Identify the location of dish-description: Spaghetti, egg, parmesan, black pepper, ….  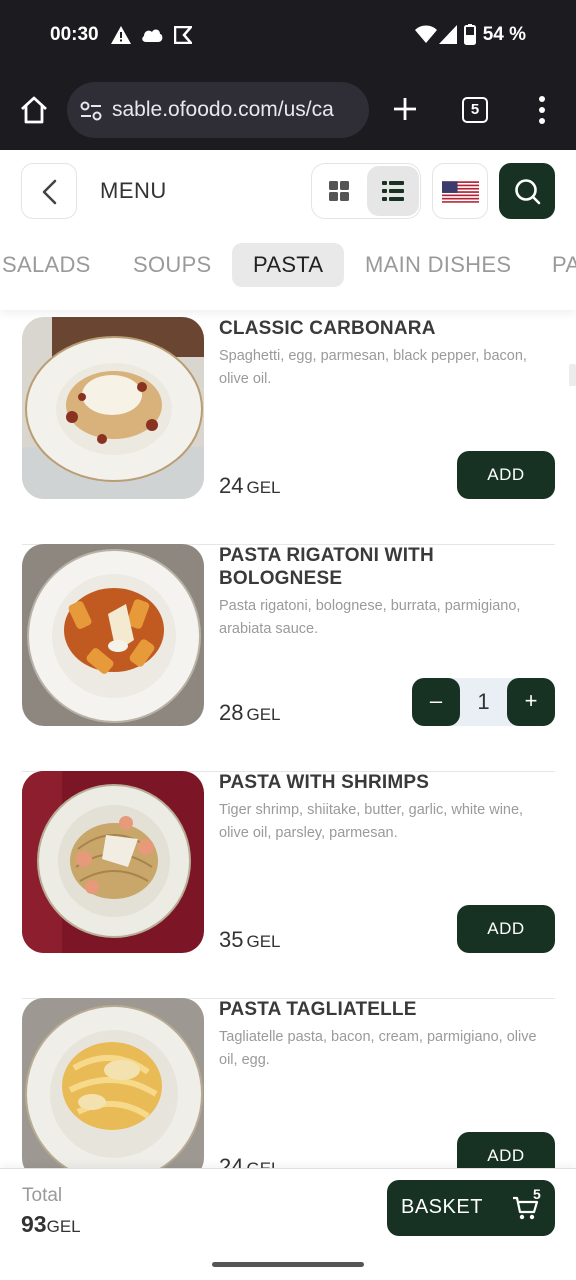
(373, 367).